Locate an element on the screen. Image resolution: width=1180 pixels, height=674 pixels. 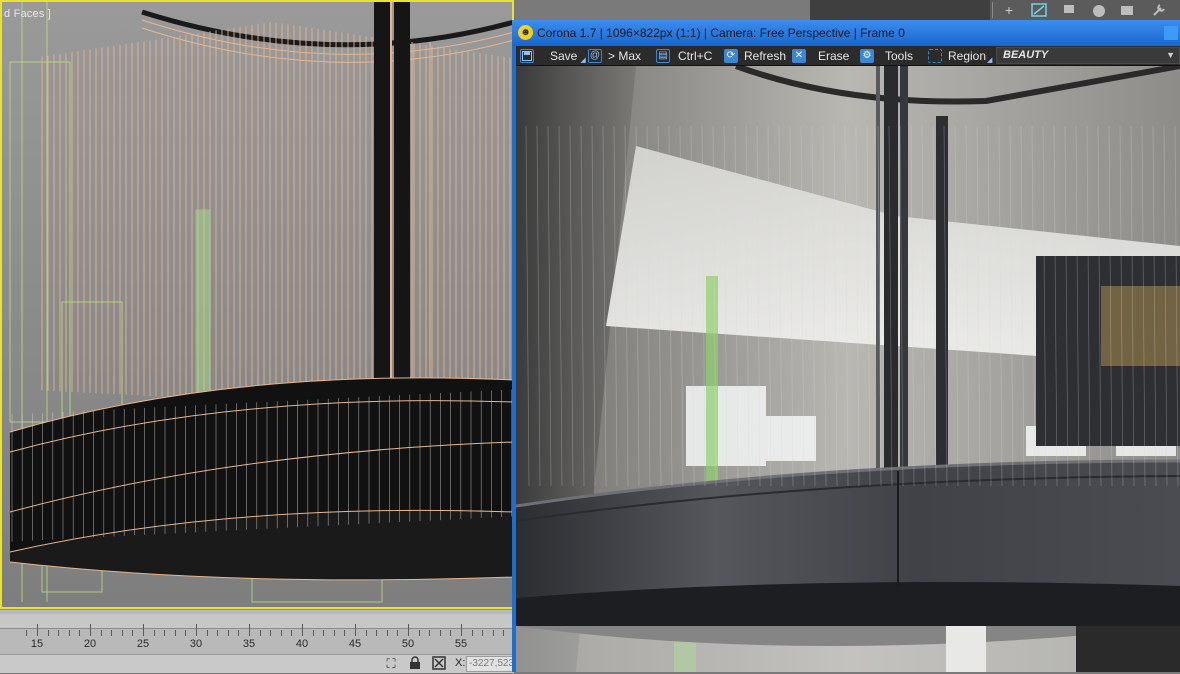
to-max-button: @ > Max is located at coordinates (614, 55).